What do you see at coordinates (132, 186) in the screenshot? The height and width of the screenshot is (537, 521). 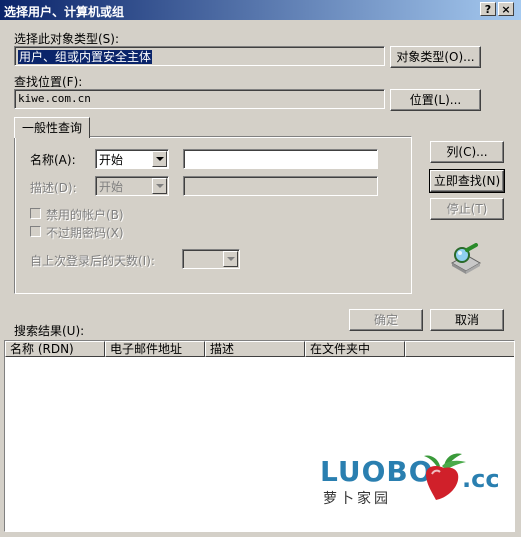 I see `description-mode-select: 开始` at bounding box center [132, 186].